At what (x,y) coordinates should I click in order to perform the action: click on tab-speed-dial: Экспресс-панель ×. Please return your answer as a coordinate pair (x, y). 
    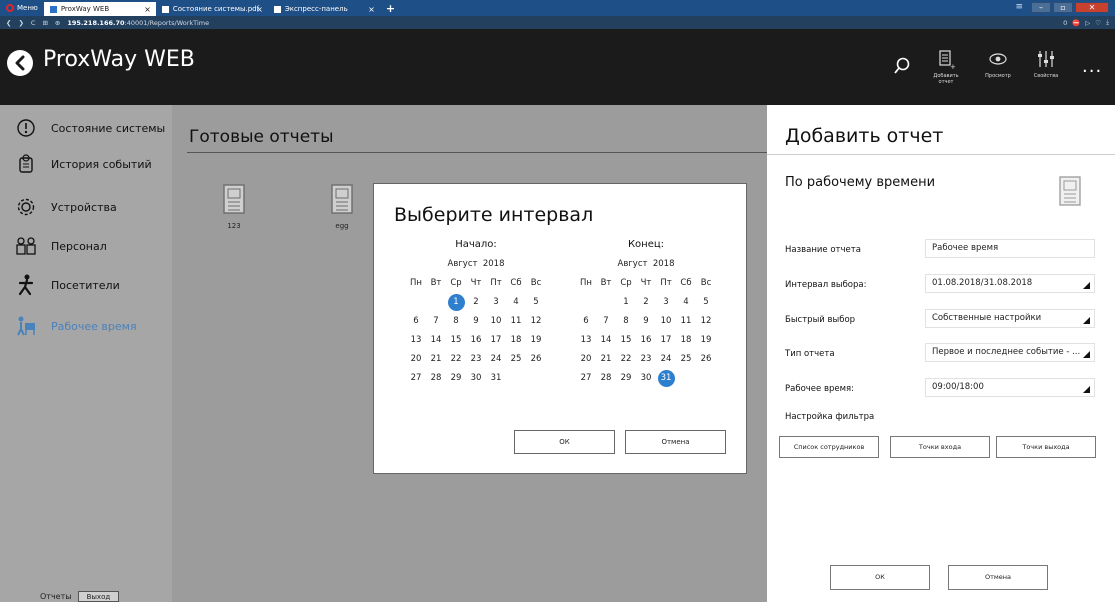
    Looking at the image, I should click on (324, 9).